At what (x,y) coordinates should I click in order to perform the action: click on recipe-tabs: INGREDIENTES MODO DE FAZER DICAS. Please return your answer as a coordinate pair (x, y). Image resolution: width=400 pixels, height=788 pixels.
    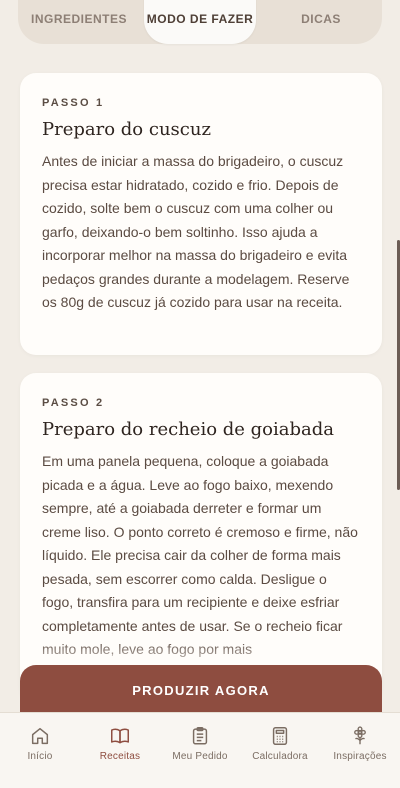
    Looking at the image, I should click on (200, 22).